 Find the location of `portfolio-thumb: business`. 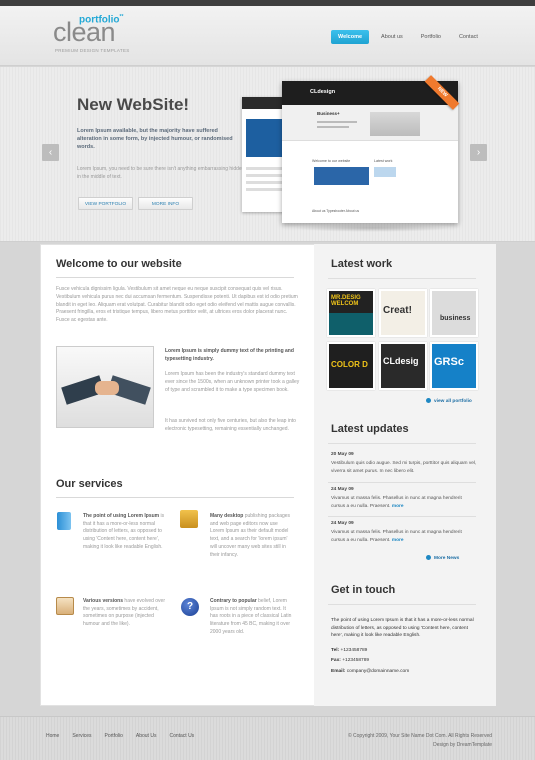

portfolio-thumb: business is located at coordinates (454, 313).